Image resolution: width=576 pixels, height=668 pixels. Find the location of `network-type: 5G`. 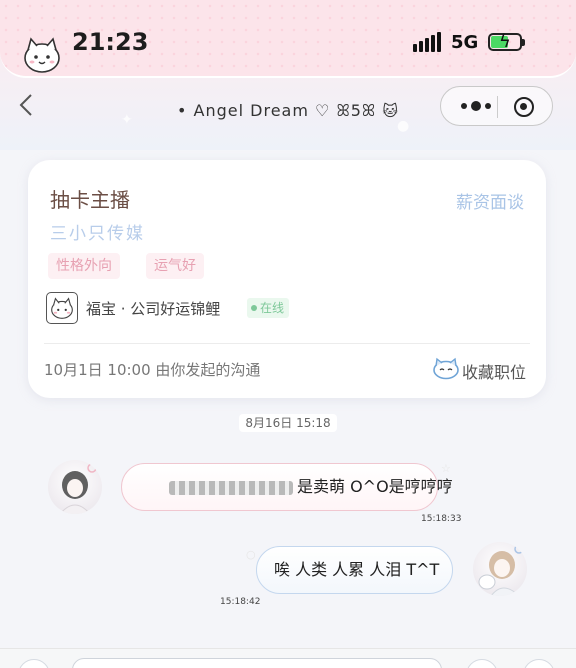

network-type: 5G is located at coordinates (465, 42).